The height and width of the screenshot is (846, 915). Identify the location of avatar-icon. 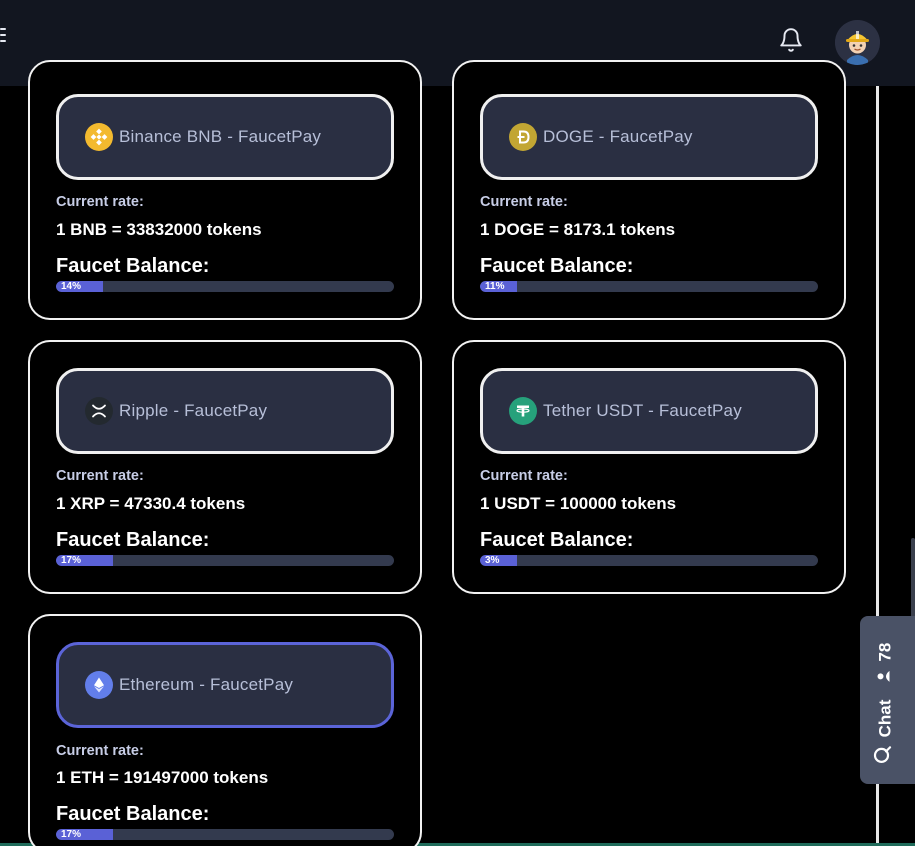
(857, 42).